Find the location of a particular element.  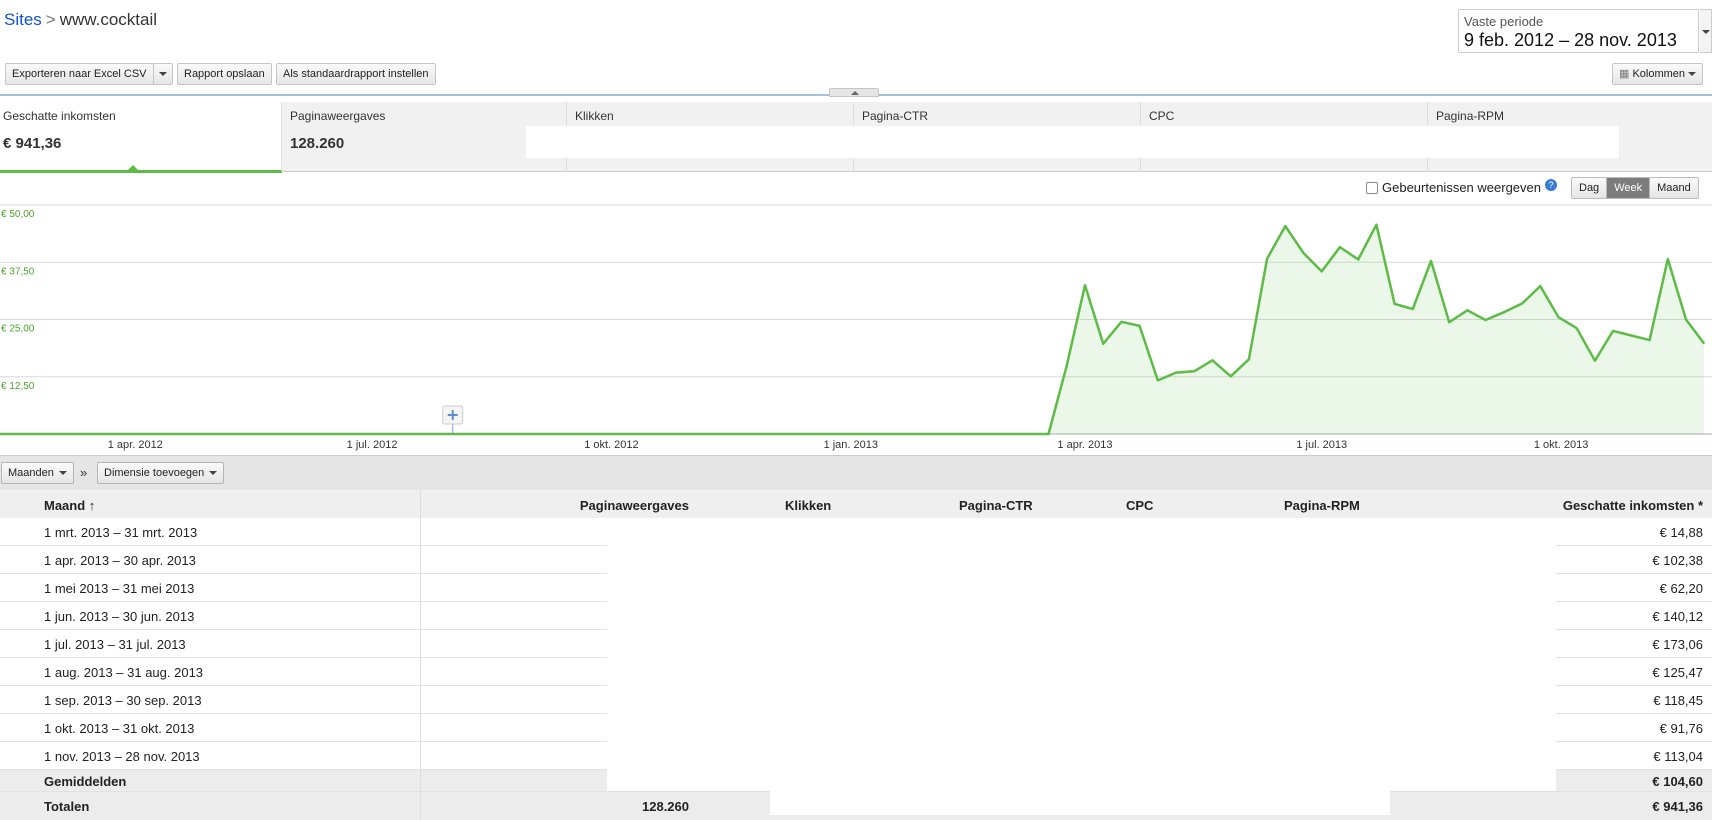

help-icon: ? is located at coordinates (1551, 184).